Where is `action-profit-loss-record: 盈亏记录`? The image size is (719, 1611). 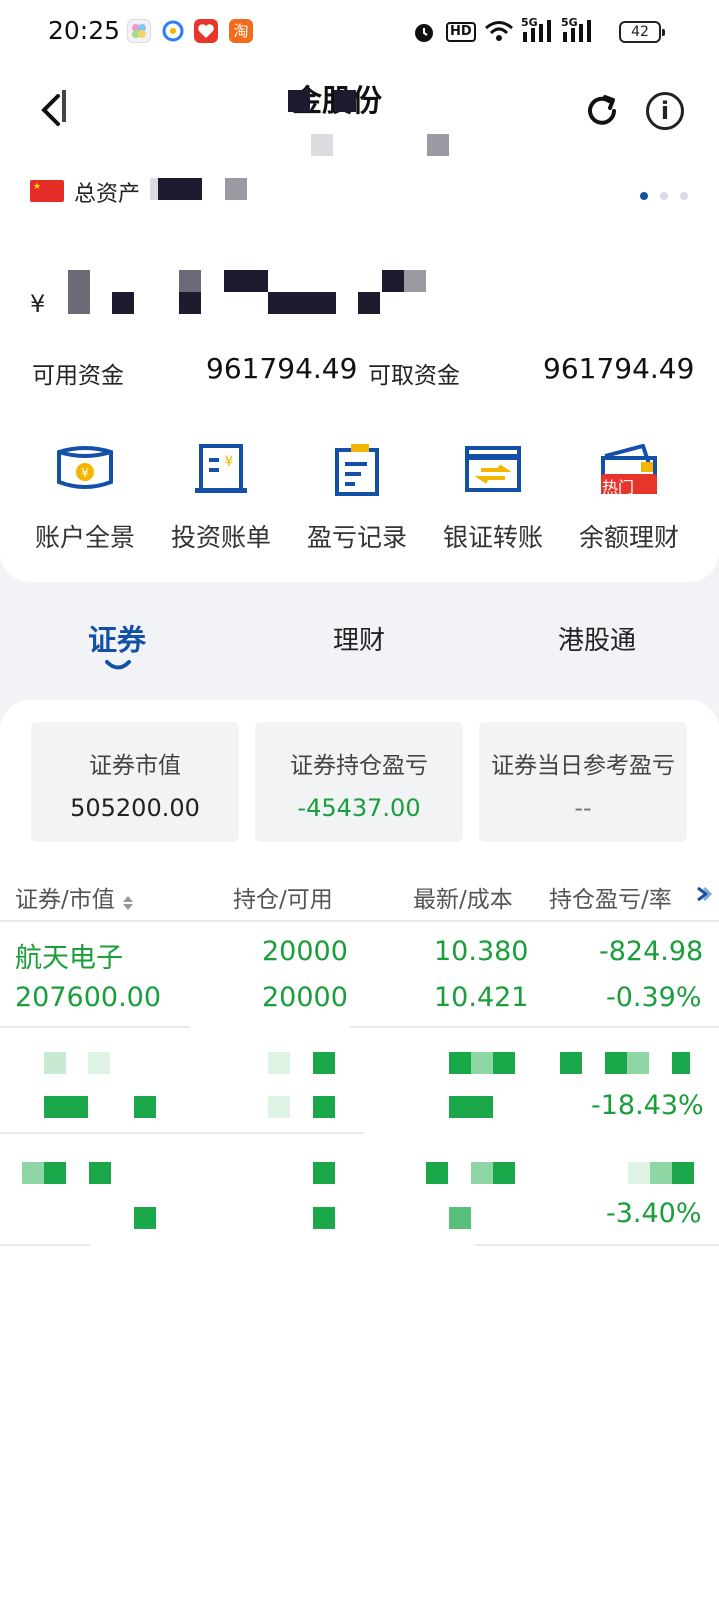
action-profit-loss-record: 盈亏记录 is located at coordinates (357, 499).